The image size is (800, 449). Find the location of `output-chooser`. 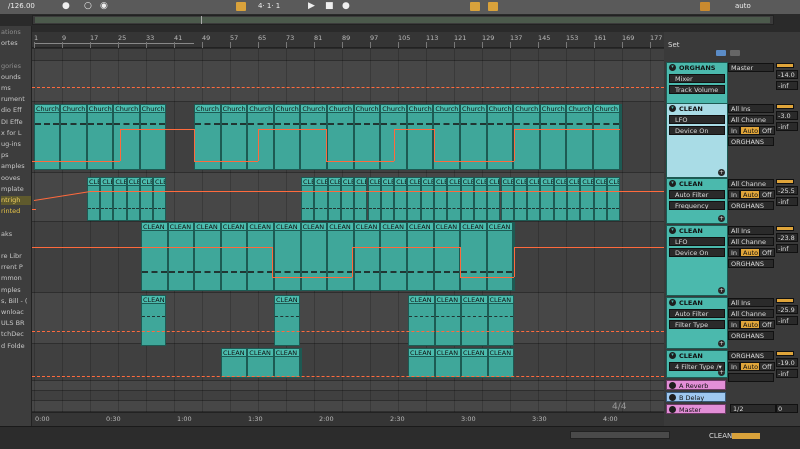

output-chooser is located at coordinates (751, 377).